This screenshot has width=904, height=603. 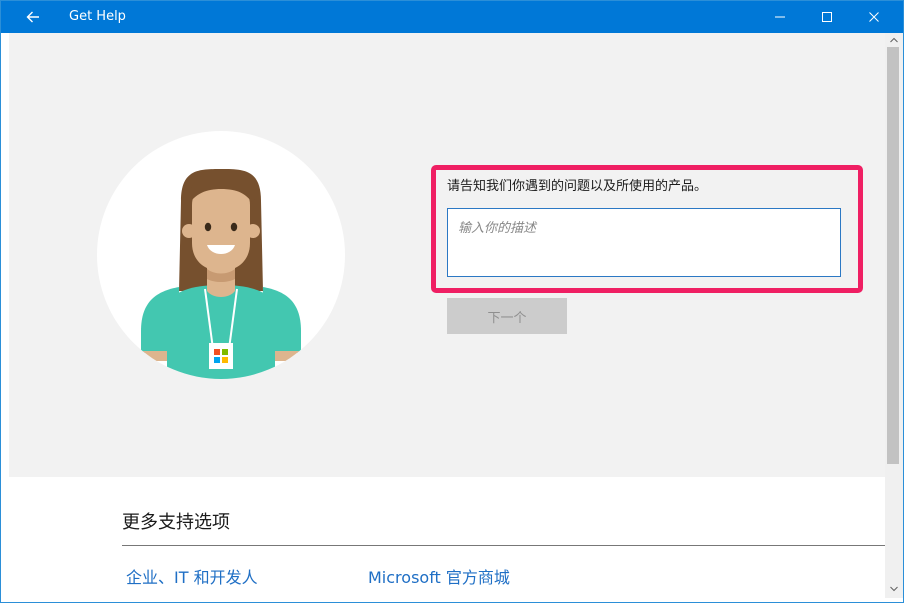 I want to click on vertical-scrollbar, so click(x=894, y=315).